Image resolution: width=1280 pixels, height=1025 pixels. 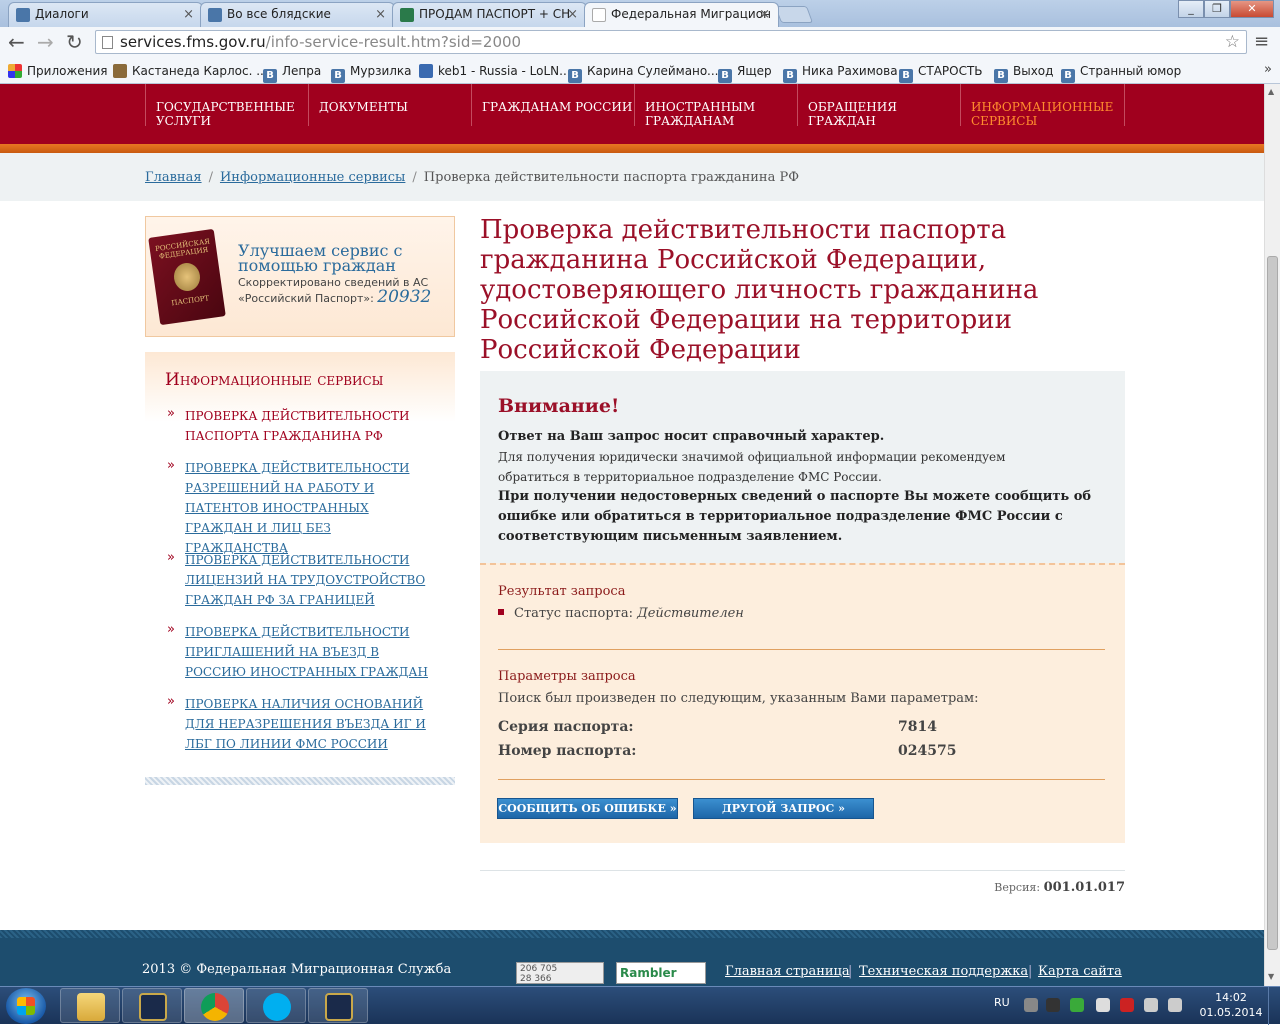 What do you see at coordinates (745, 73) in the screenshot?
I see `bookmark-yashcher: В Ящер` at bounding box center [745, 73].